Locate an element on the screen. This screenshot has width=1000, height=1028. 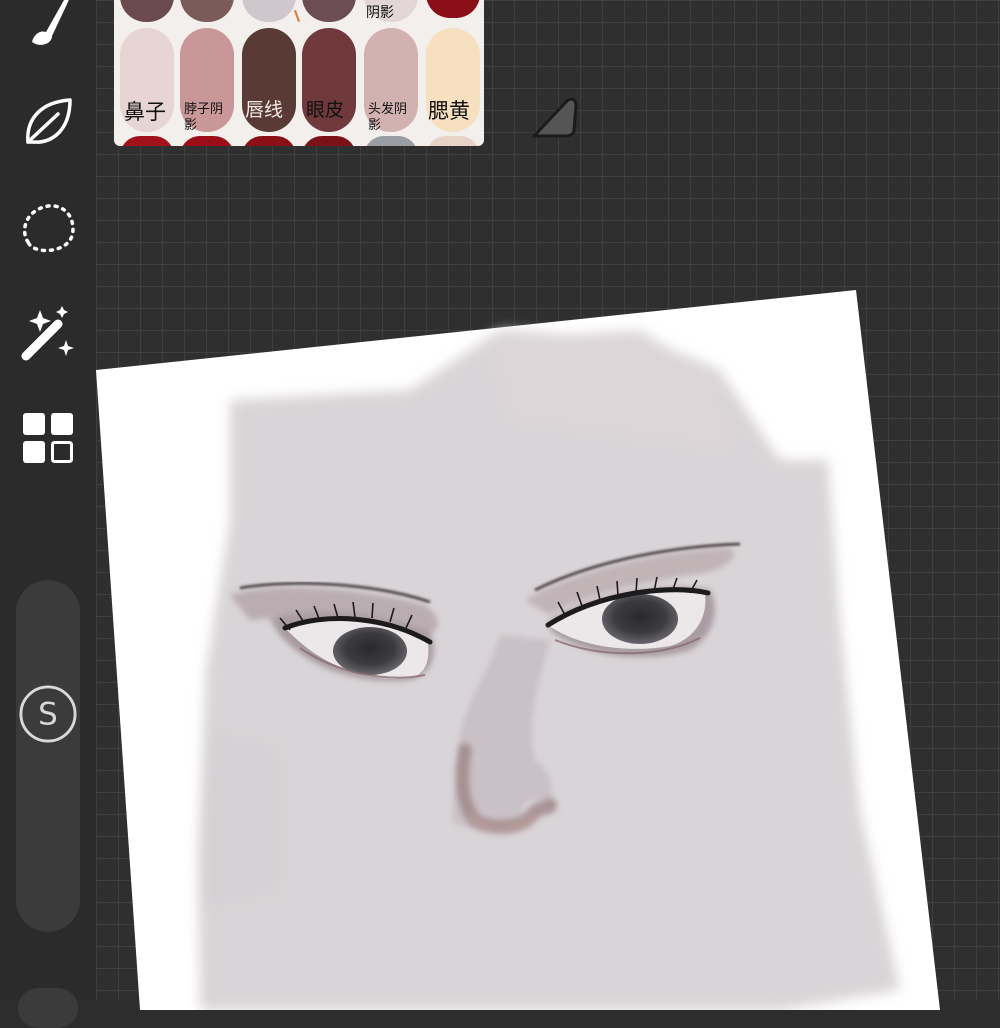
label-nose: 鼻子 is located at coordinates (145, 112).